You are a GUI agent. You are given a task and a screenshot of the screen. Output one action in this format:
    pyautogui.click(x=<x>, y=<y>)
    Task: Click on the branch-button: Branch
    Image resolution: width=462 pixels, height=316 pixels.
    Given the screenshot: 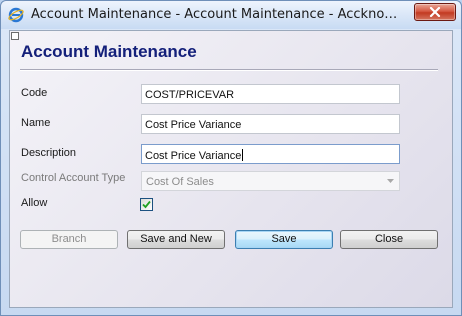 What is the action you would take?
    pyautogui.click(x=69, y=239)
    